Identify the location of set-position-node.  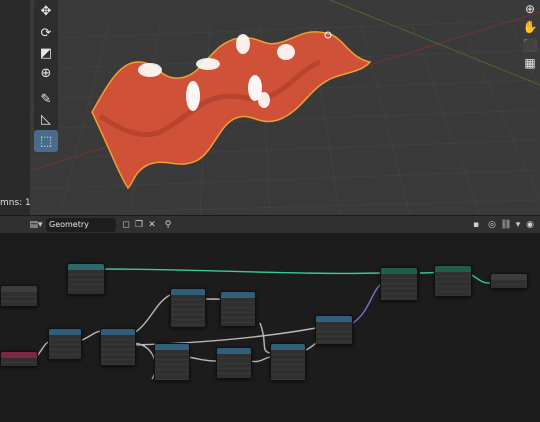
(86, 279).